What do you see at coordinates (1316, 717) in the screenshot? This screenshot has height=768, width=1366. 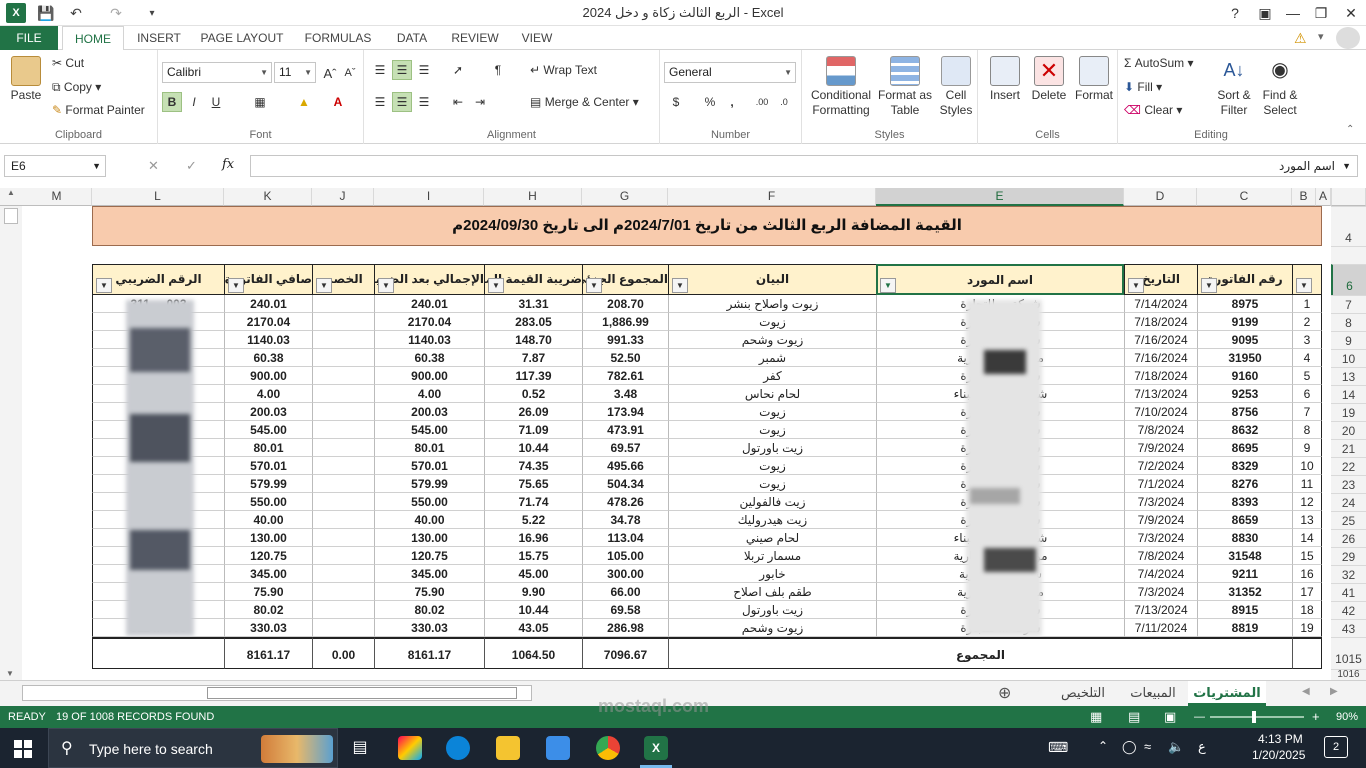 I see `zoom-in-icon: +` at bounding box center [1316, 717].